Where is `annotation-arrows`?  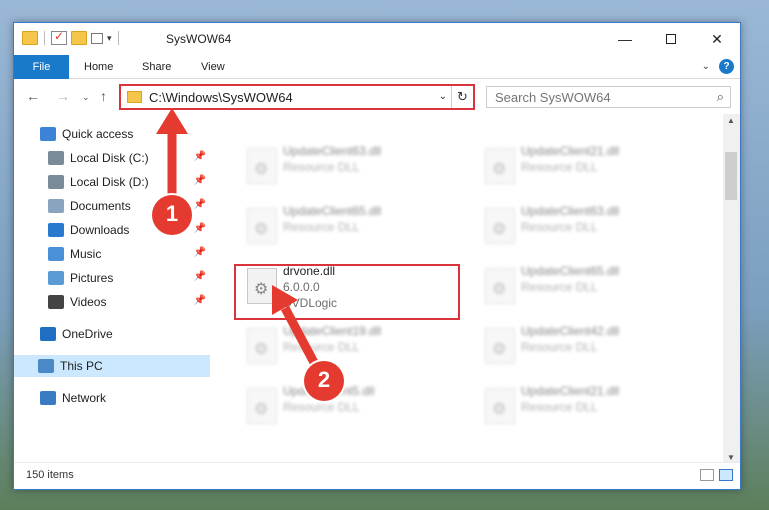 annotation-arrows is located at coordinates (239, 240).